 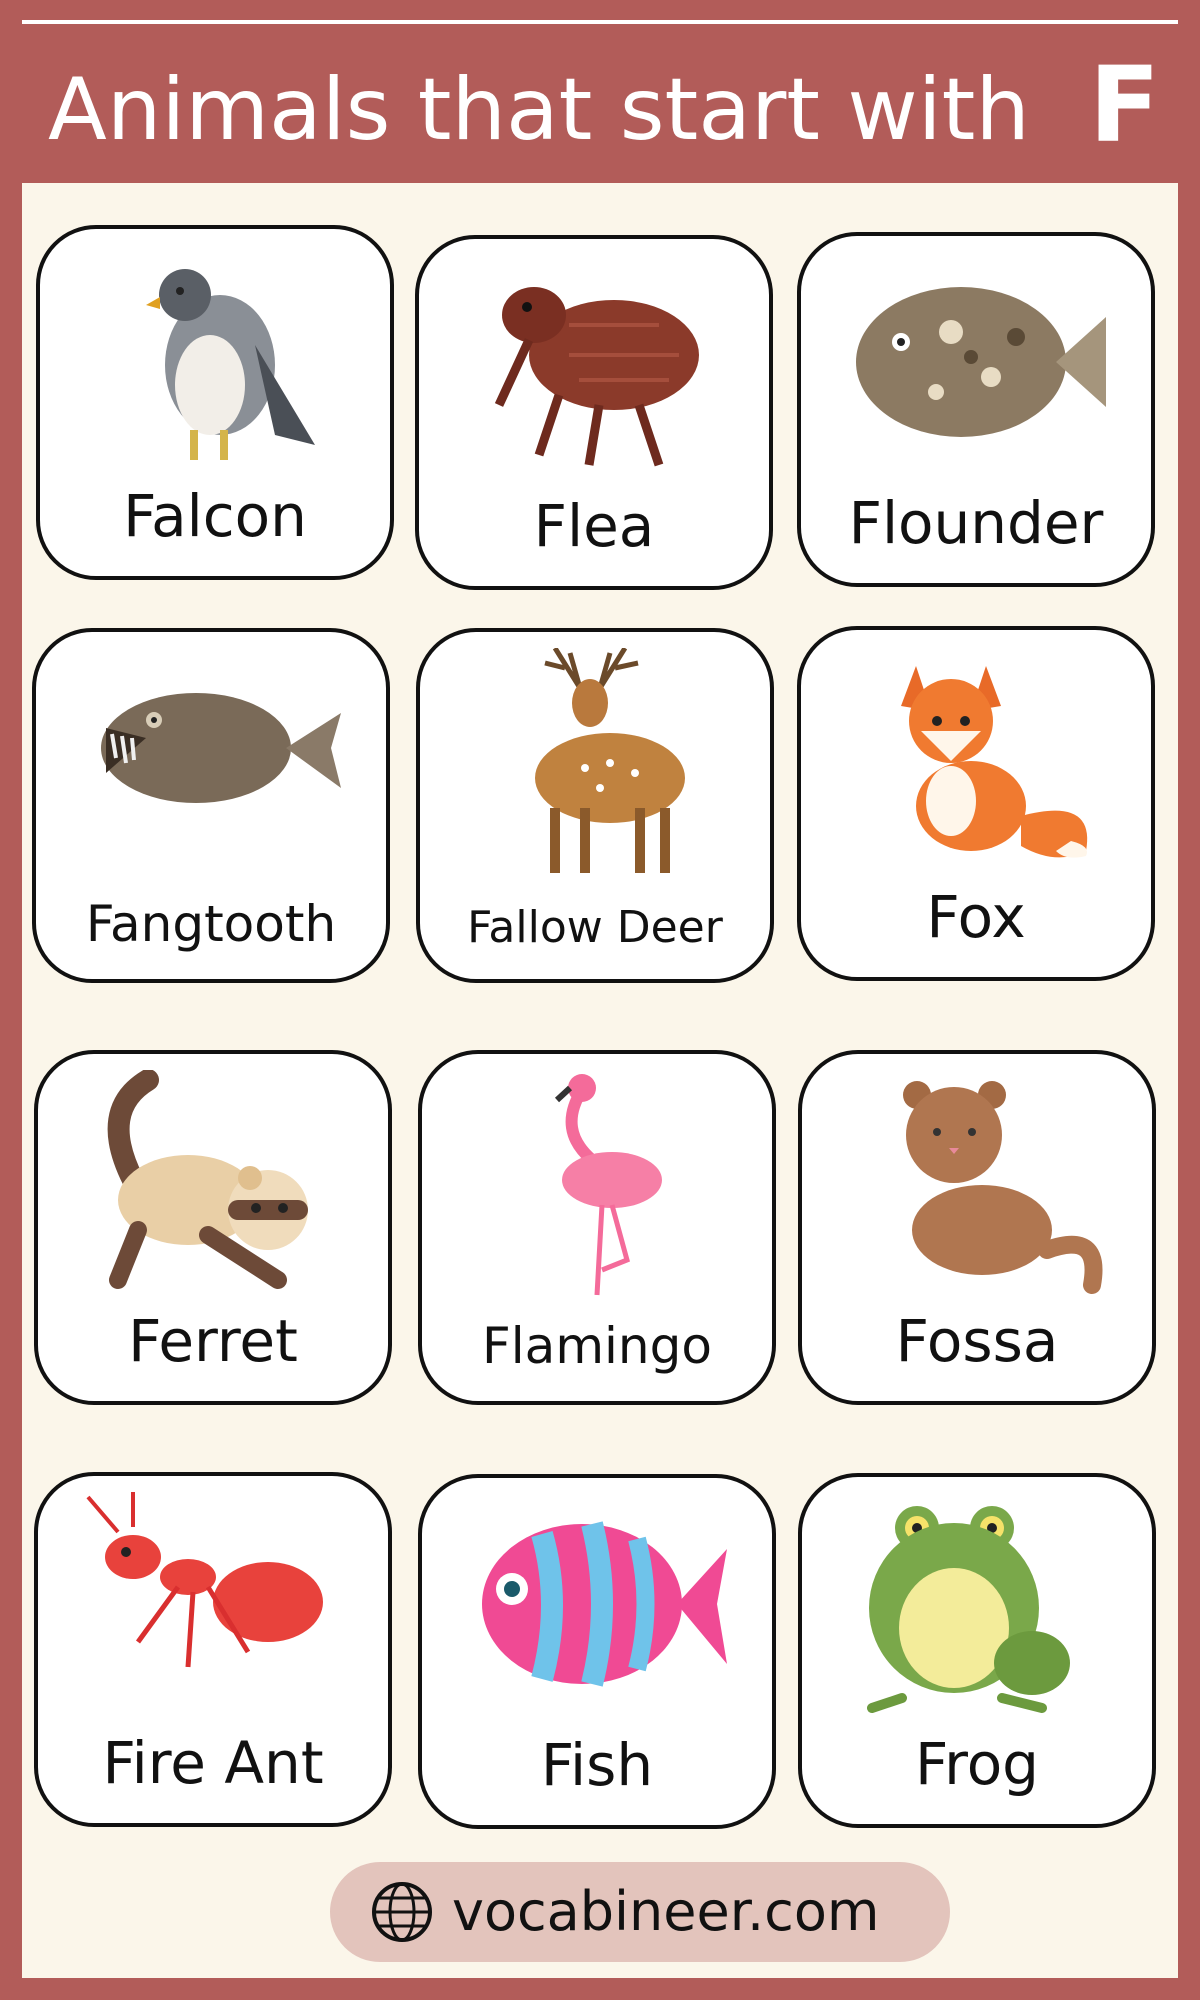 I want to click on ferret-icon, so click(x=207, y=1179).